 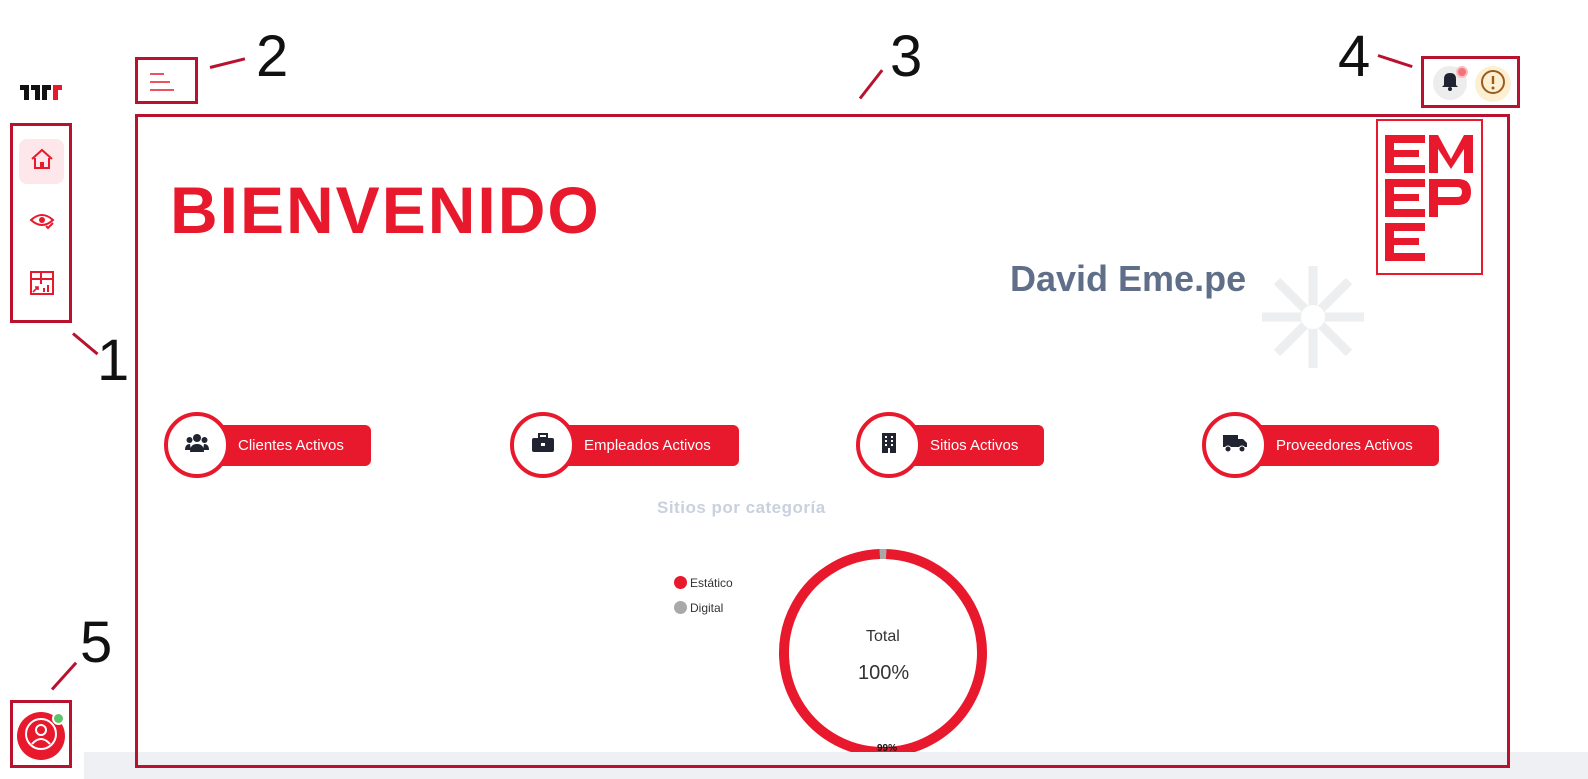 I want to click on annotation-number-5: 5, so click(x=96, y=642).